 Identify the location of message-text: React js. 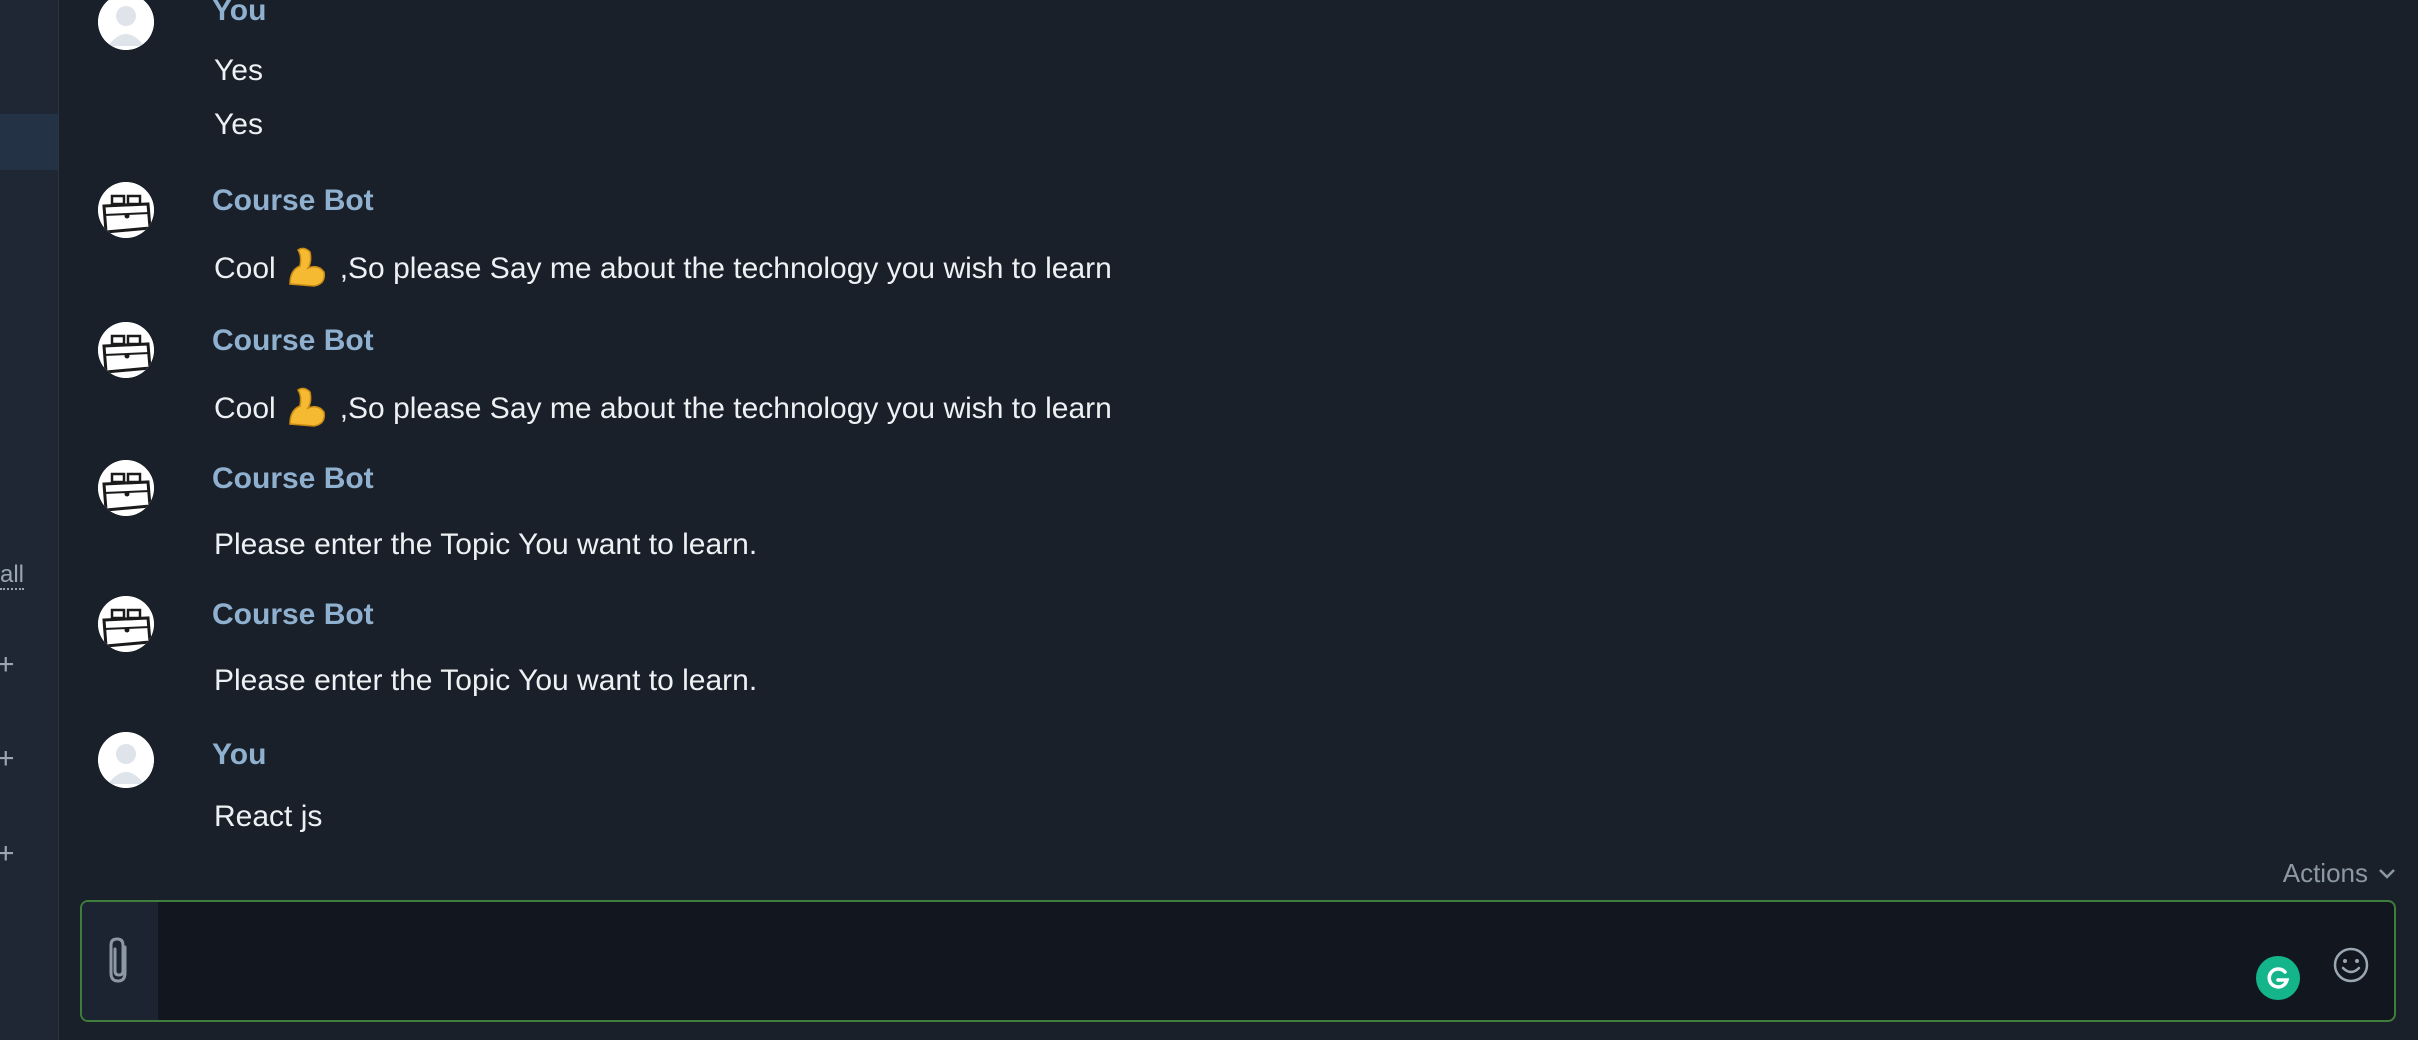
(268, 816).